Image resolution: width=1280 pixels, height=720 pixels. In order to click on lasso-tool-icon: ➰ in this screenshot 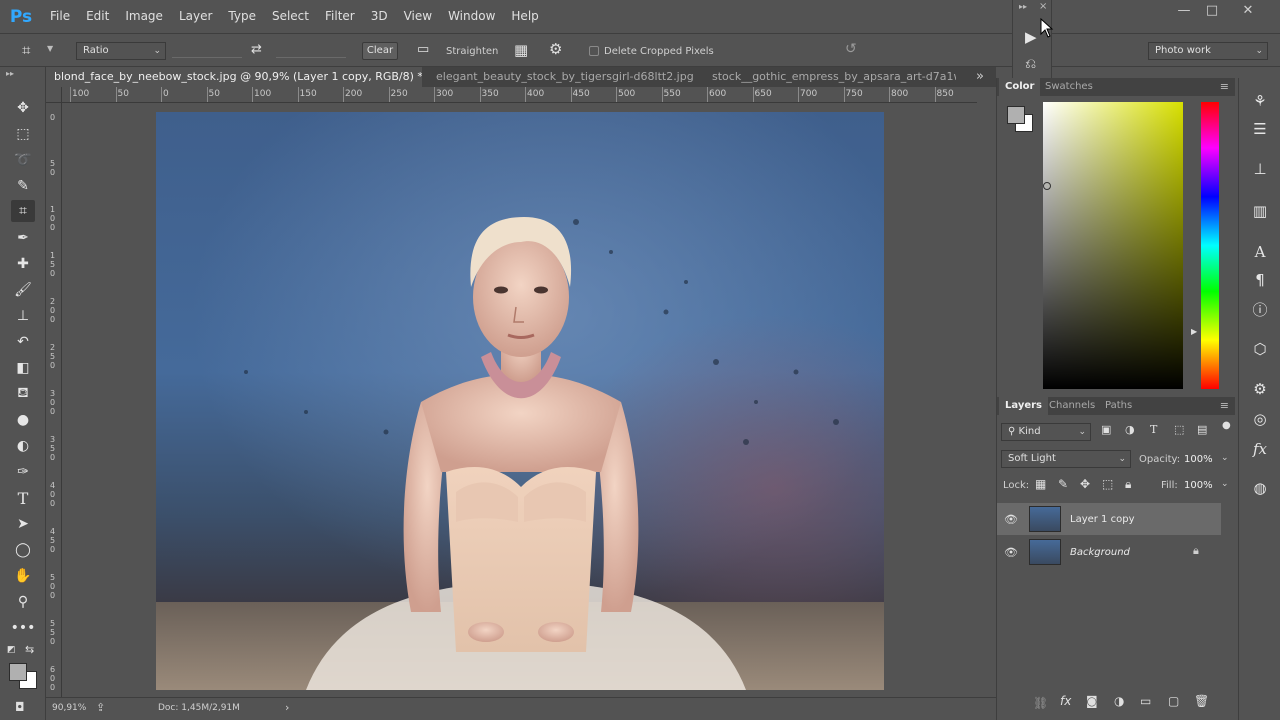, I will do `click(23, 160)`.